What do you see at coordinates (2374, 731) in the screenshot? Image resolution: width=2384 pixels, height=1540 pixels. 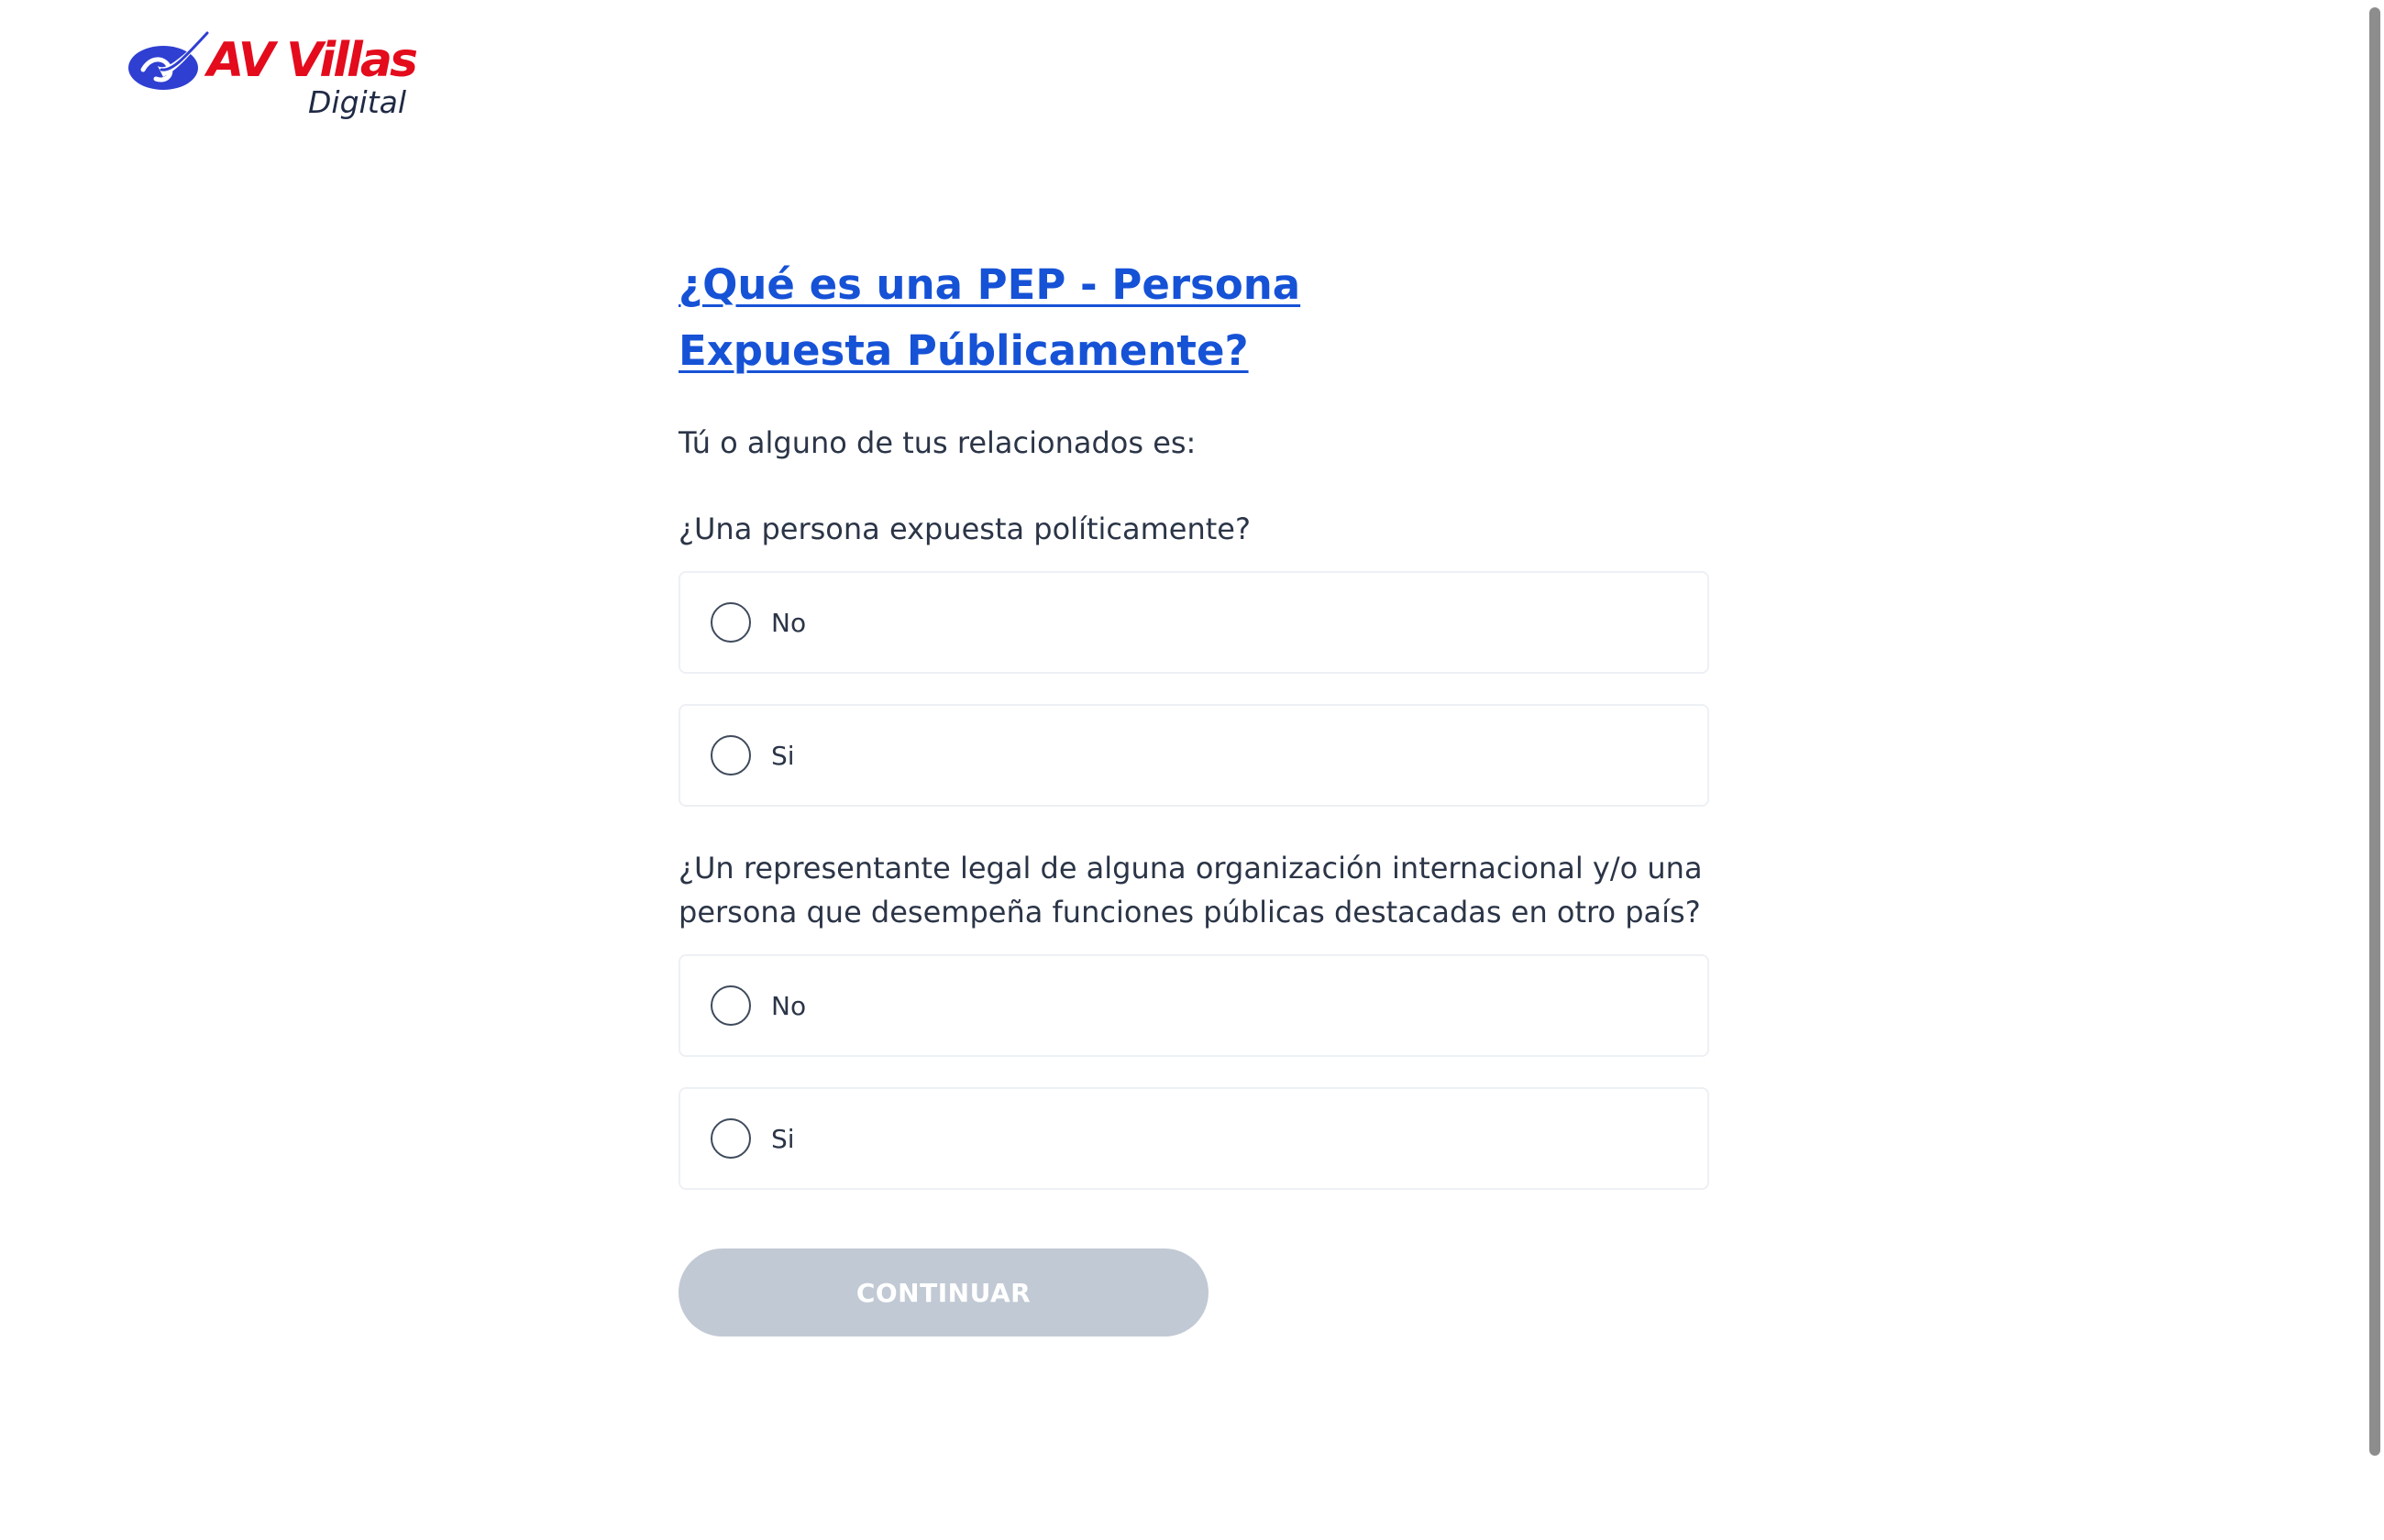 I see `scrollbar-thumb` at bounding box center [2374, 731].